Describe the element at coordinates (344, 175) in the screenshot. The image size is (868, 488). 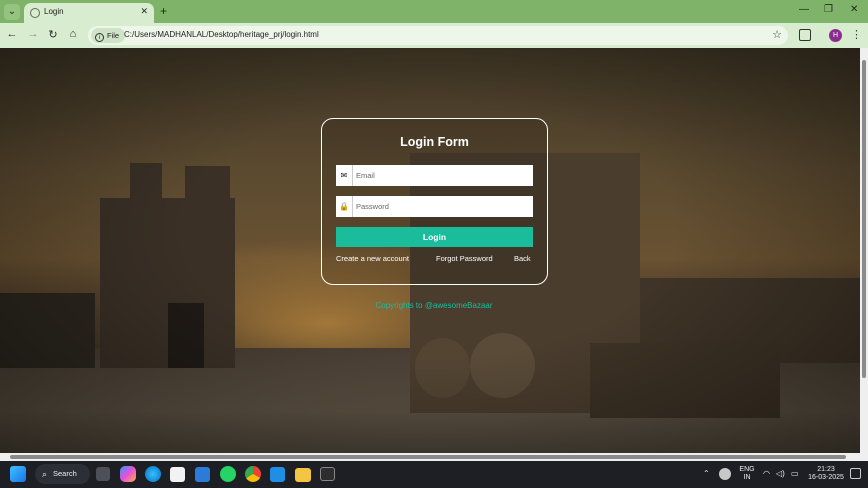
I see `envelope-icon: ✉` at that location.